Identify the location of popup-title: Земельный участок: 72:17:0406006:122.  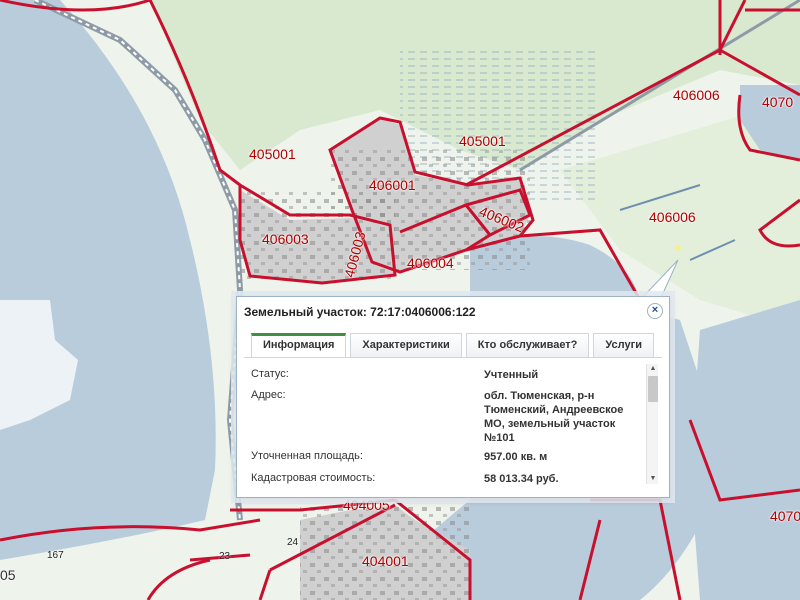
(360, 312).